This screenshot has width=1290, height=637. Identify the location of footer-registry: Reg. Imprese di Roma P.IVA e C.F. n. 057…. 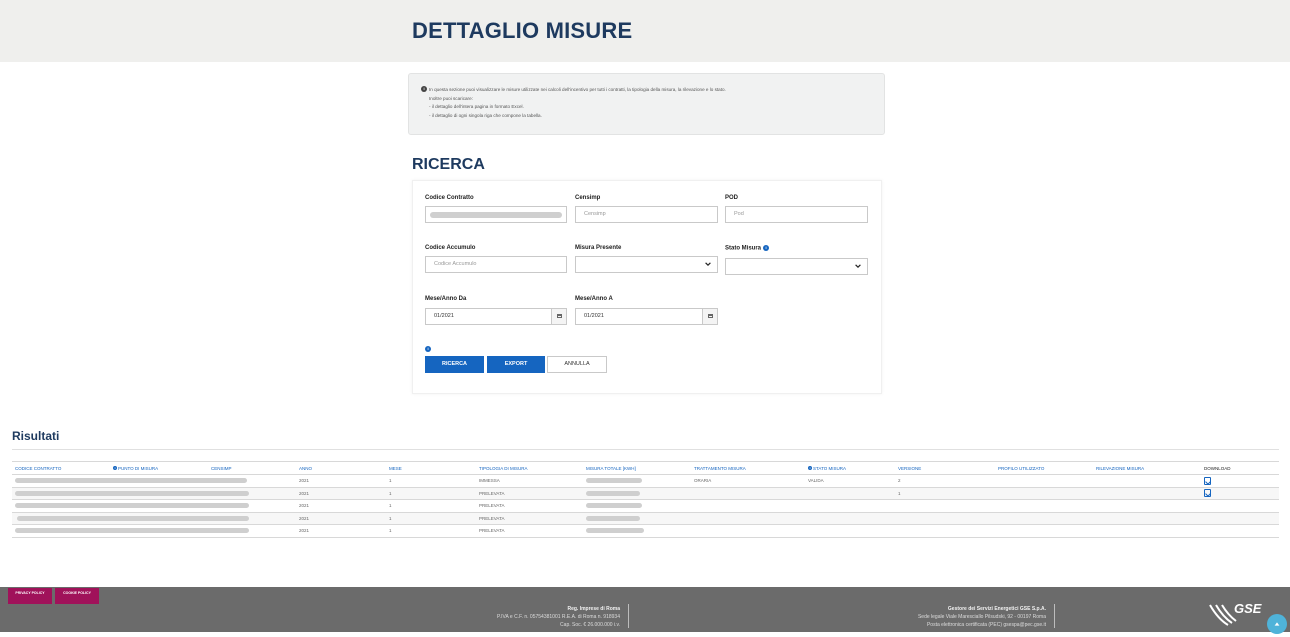
(558, 617).